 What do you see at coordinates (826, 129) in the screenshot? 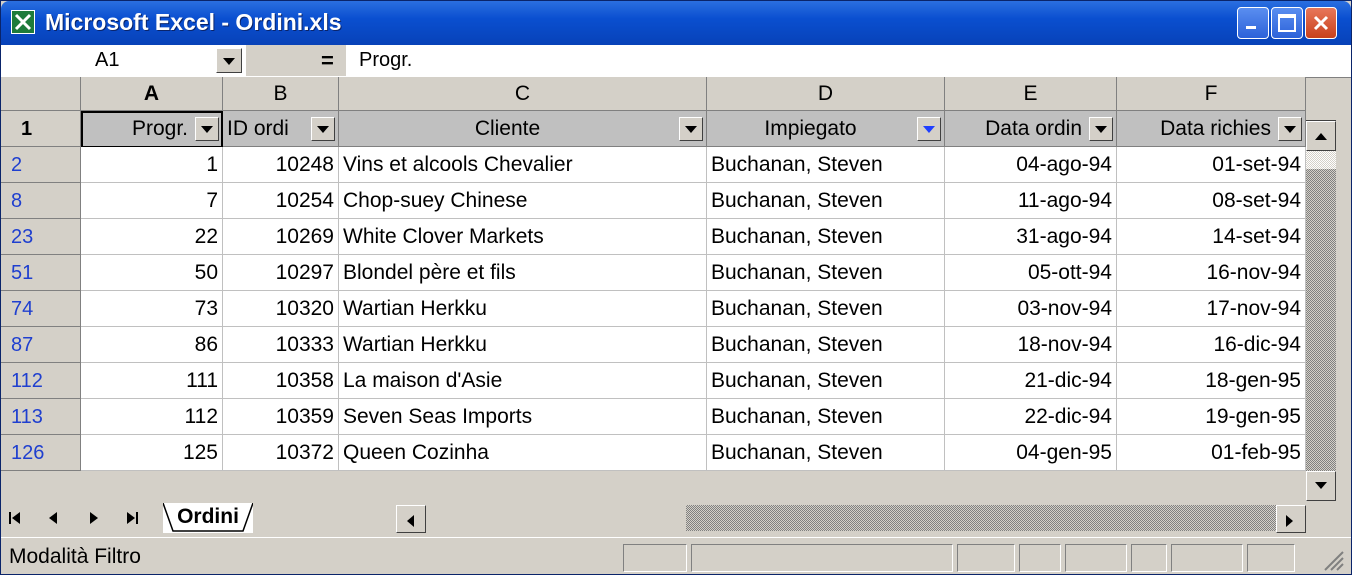
I see `filter-header-impiegato: Impiegato` at bounding box center [826, 129].